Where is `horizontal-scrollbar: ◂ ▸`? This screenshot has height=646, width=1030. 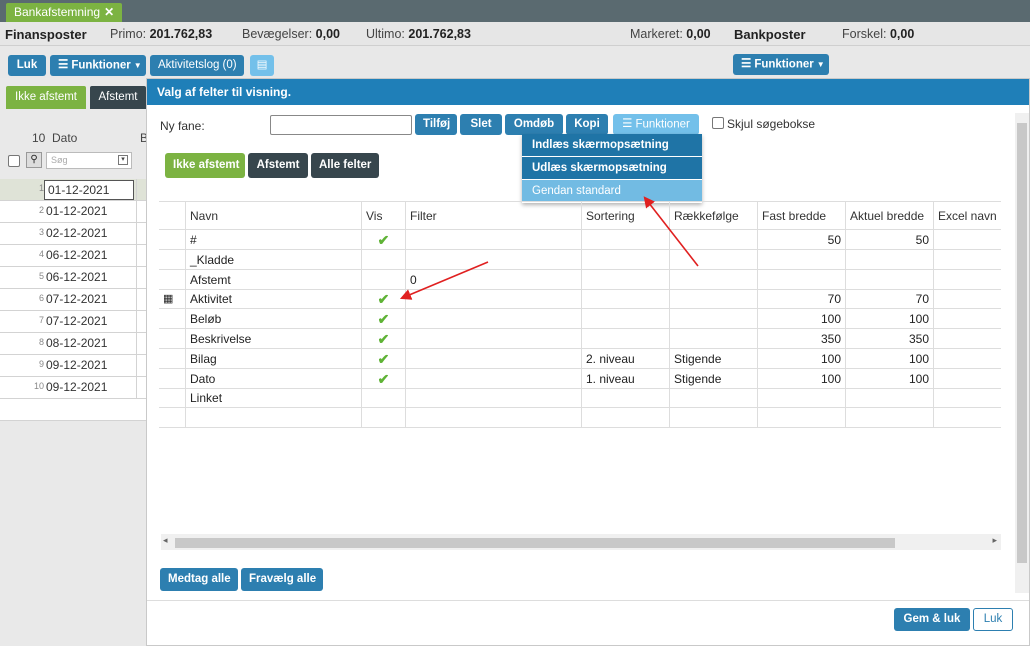
horizontal-scrollbar: ◂ ▸ is located at coordinates (581, 542).